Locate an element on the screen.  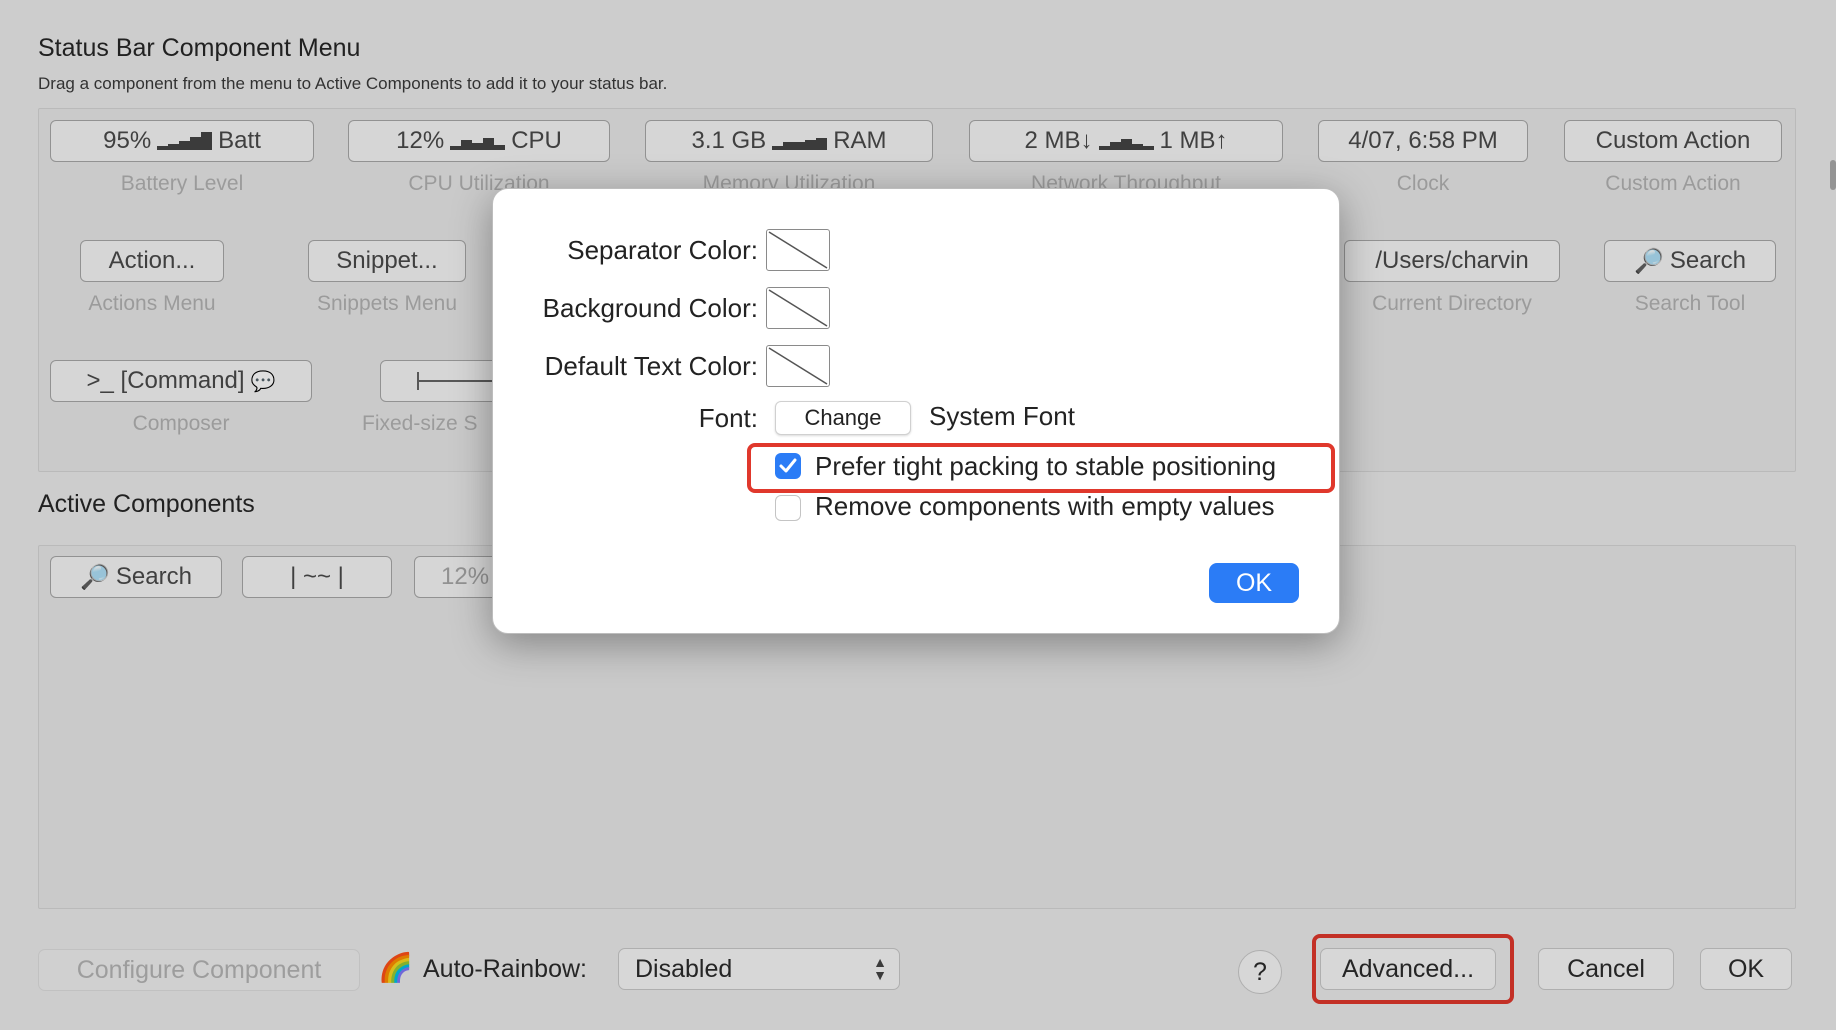
separator-color-well is located at coordinates (798, 250).